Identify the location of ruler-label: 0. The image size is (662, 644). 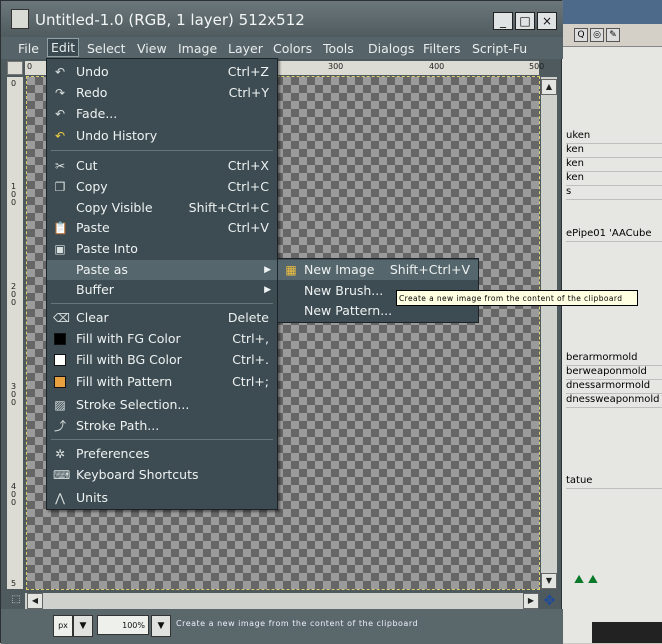
(14, 83).